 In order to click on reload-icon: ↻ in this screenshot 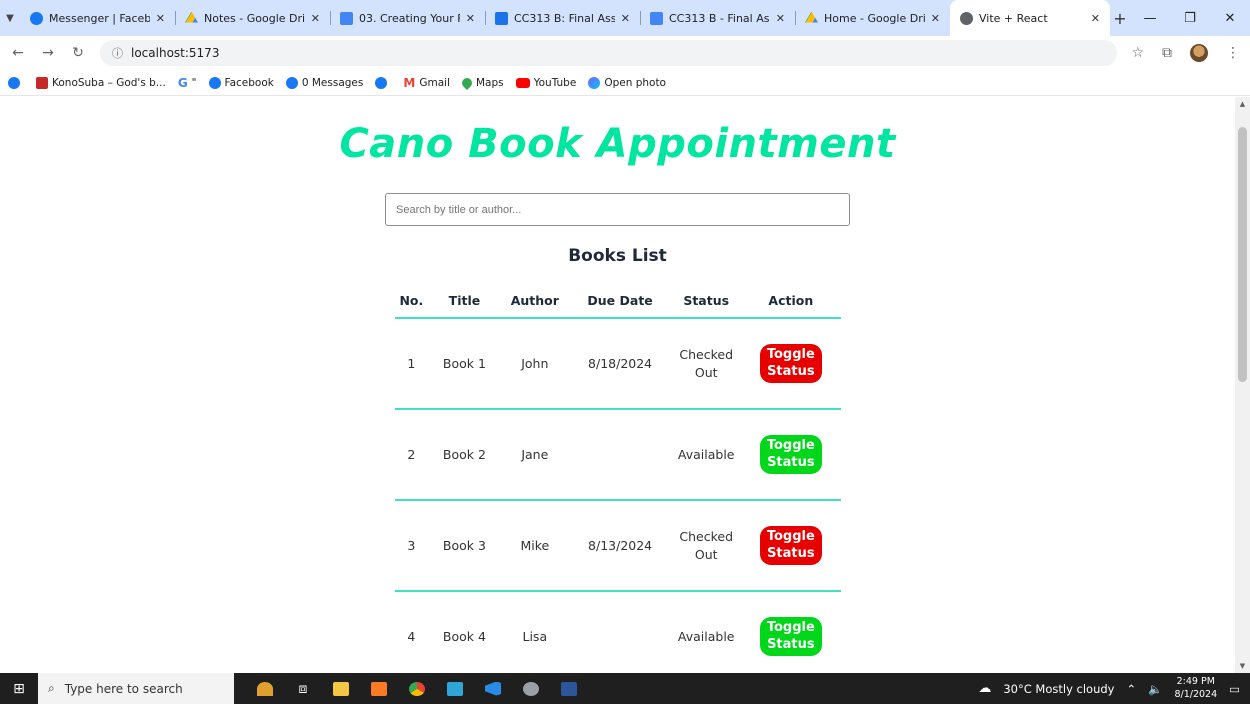, I will do `click(78, 53)`.